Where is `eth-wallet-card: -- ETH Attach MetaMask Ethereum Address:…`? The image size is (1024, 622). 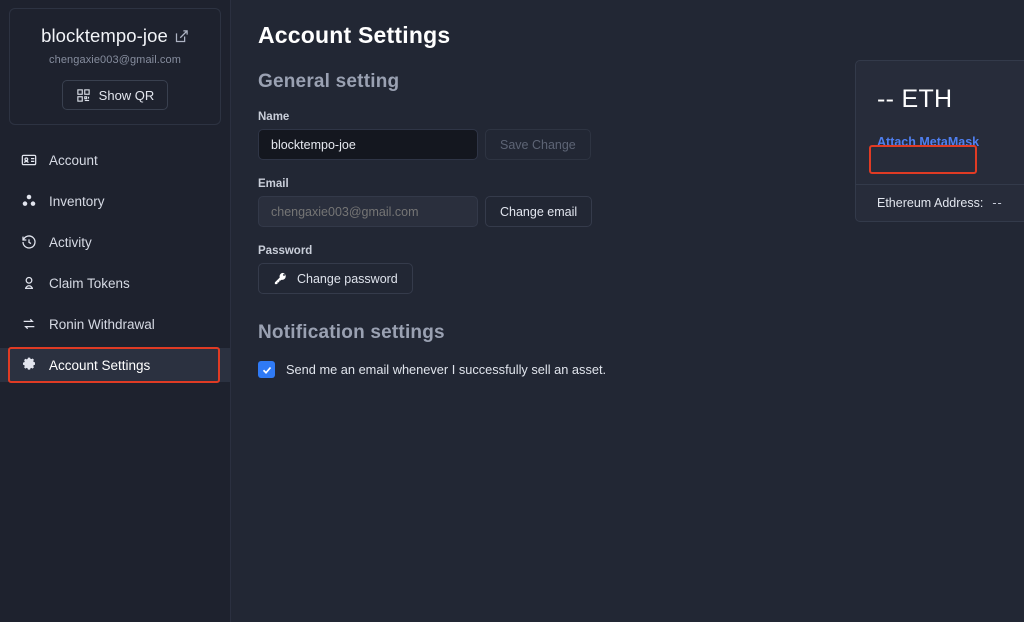
eth-wallet-card: -- ETH Attach MetaMask Ethereum Address:… is located at coordinates (939, 141).